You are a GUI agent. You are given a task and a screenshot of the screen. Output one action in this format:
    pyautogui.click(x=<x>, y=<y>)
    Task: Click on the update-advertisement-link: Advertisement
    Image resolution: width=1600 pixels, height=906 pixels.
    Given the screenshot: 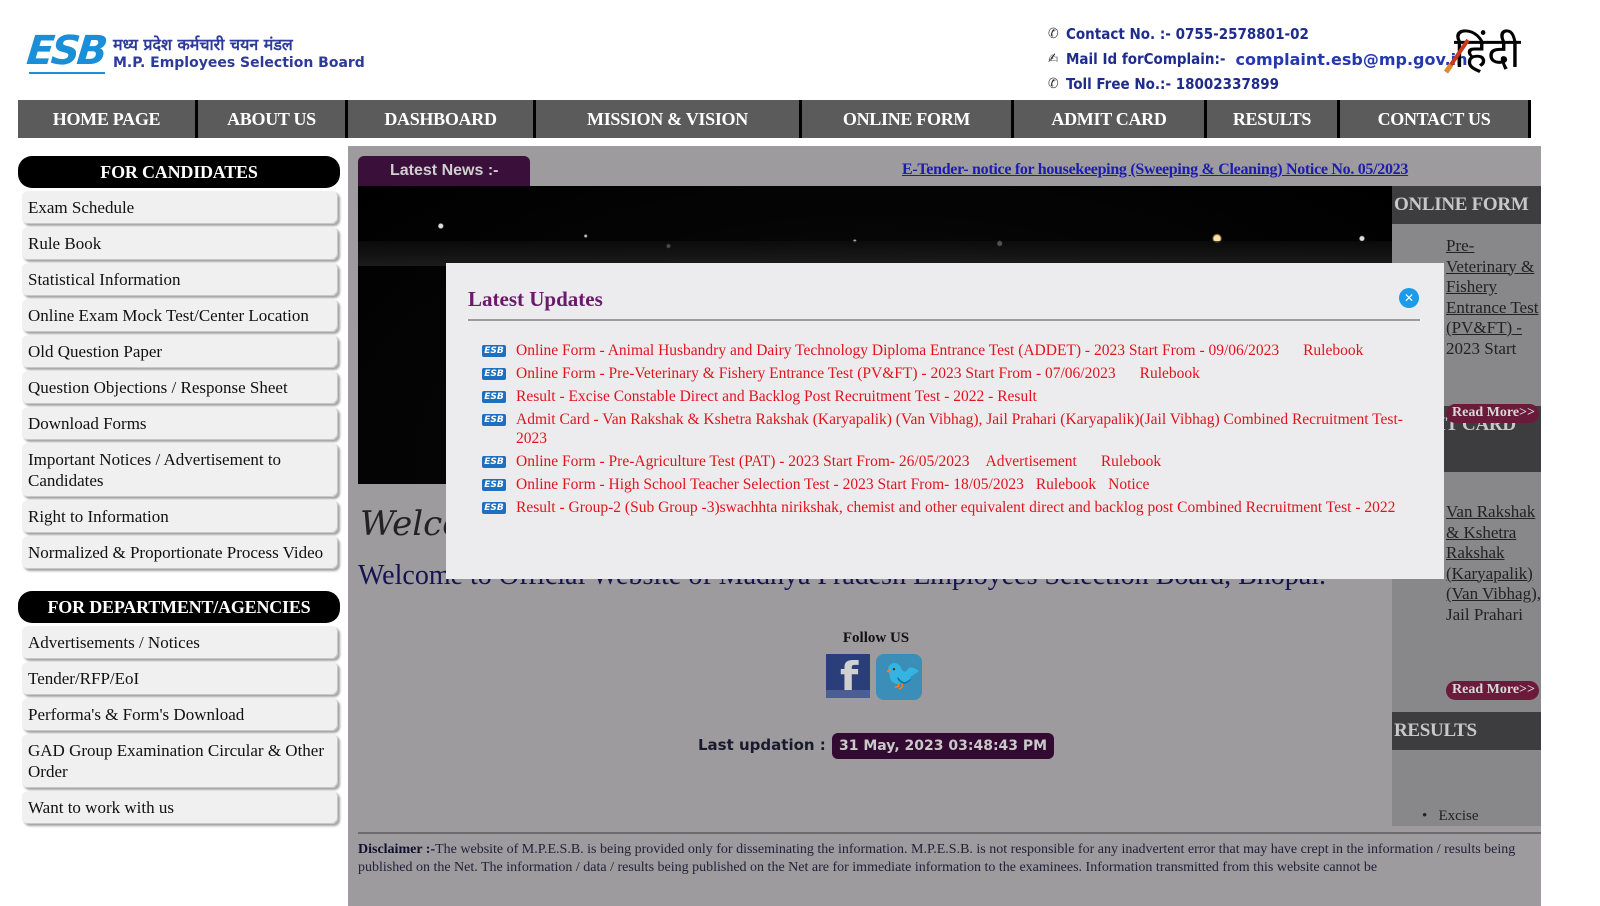 What is the action you would take?
    pyautogui.click(x=1031, y=461)
    